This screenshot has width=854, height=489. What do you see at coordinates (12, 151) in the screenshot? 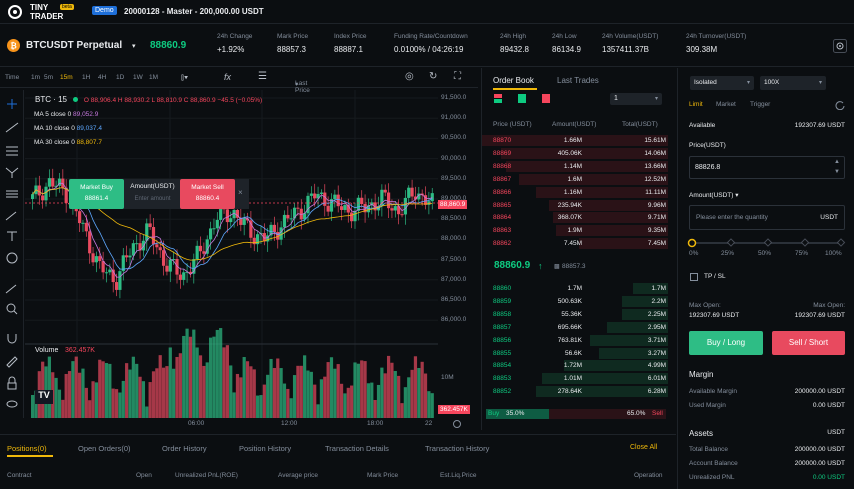
I see `horizontal-lines-icon` at bounding box center [12, 151].